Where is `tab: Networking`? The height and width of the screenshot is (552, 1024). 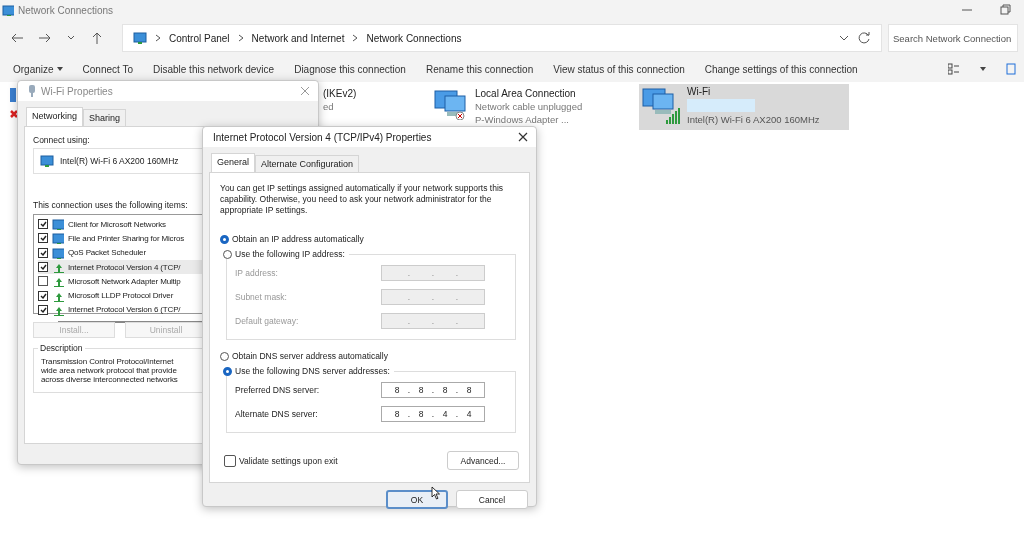
tab: Networking is located at coordinates (55, 116).